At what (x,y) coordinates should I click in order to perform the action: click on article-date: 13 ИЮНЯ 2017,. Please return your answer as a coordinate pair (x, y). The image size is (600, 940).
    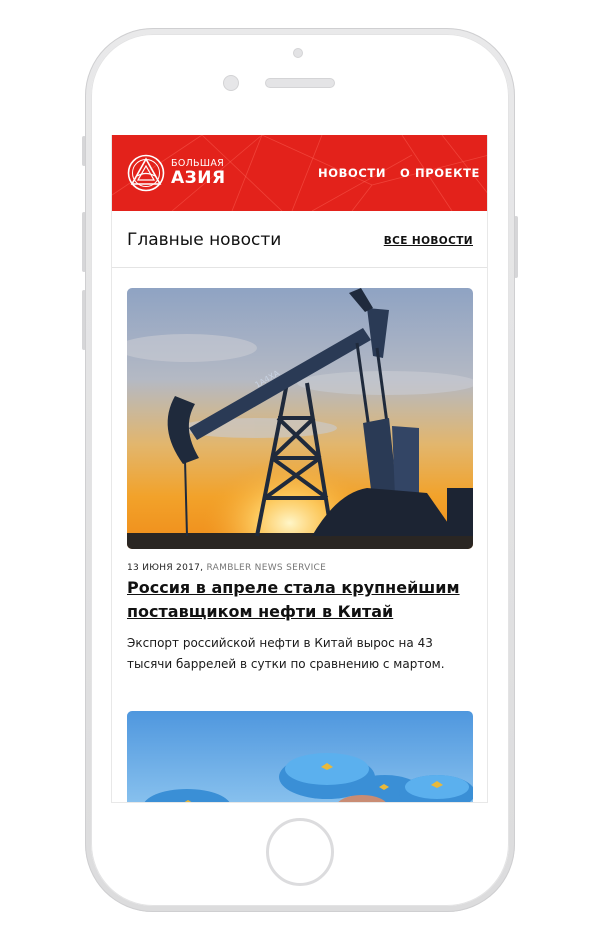
    Looking at the image, I should click on (165, 568).